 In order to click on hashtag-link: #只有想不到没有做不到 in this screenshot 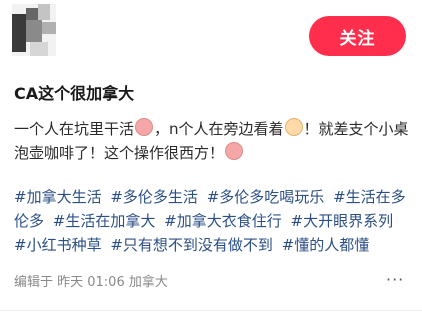, I will do `click(191, 245)`.